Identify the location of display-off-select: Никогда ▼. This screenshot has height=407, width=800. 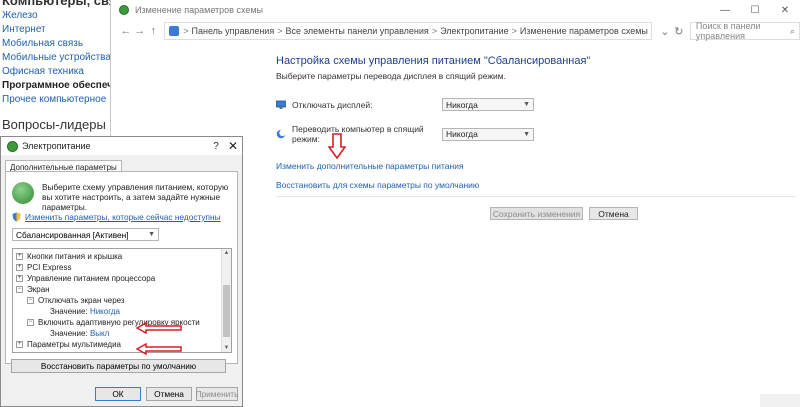
(488, 104).